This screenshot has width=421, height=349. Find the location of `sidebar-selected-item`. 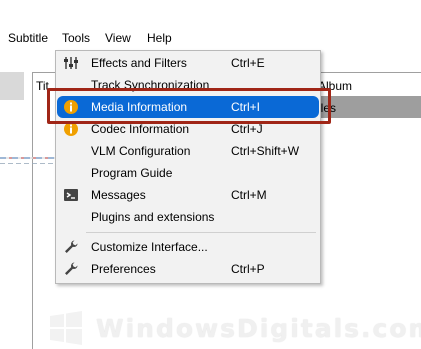

sidebar-selected-item is located at coordinates (12, 86).